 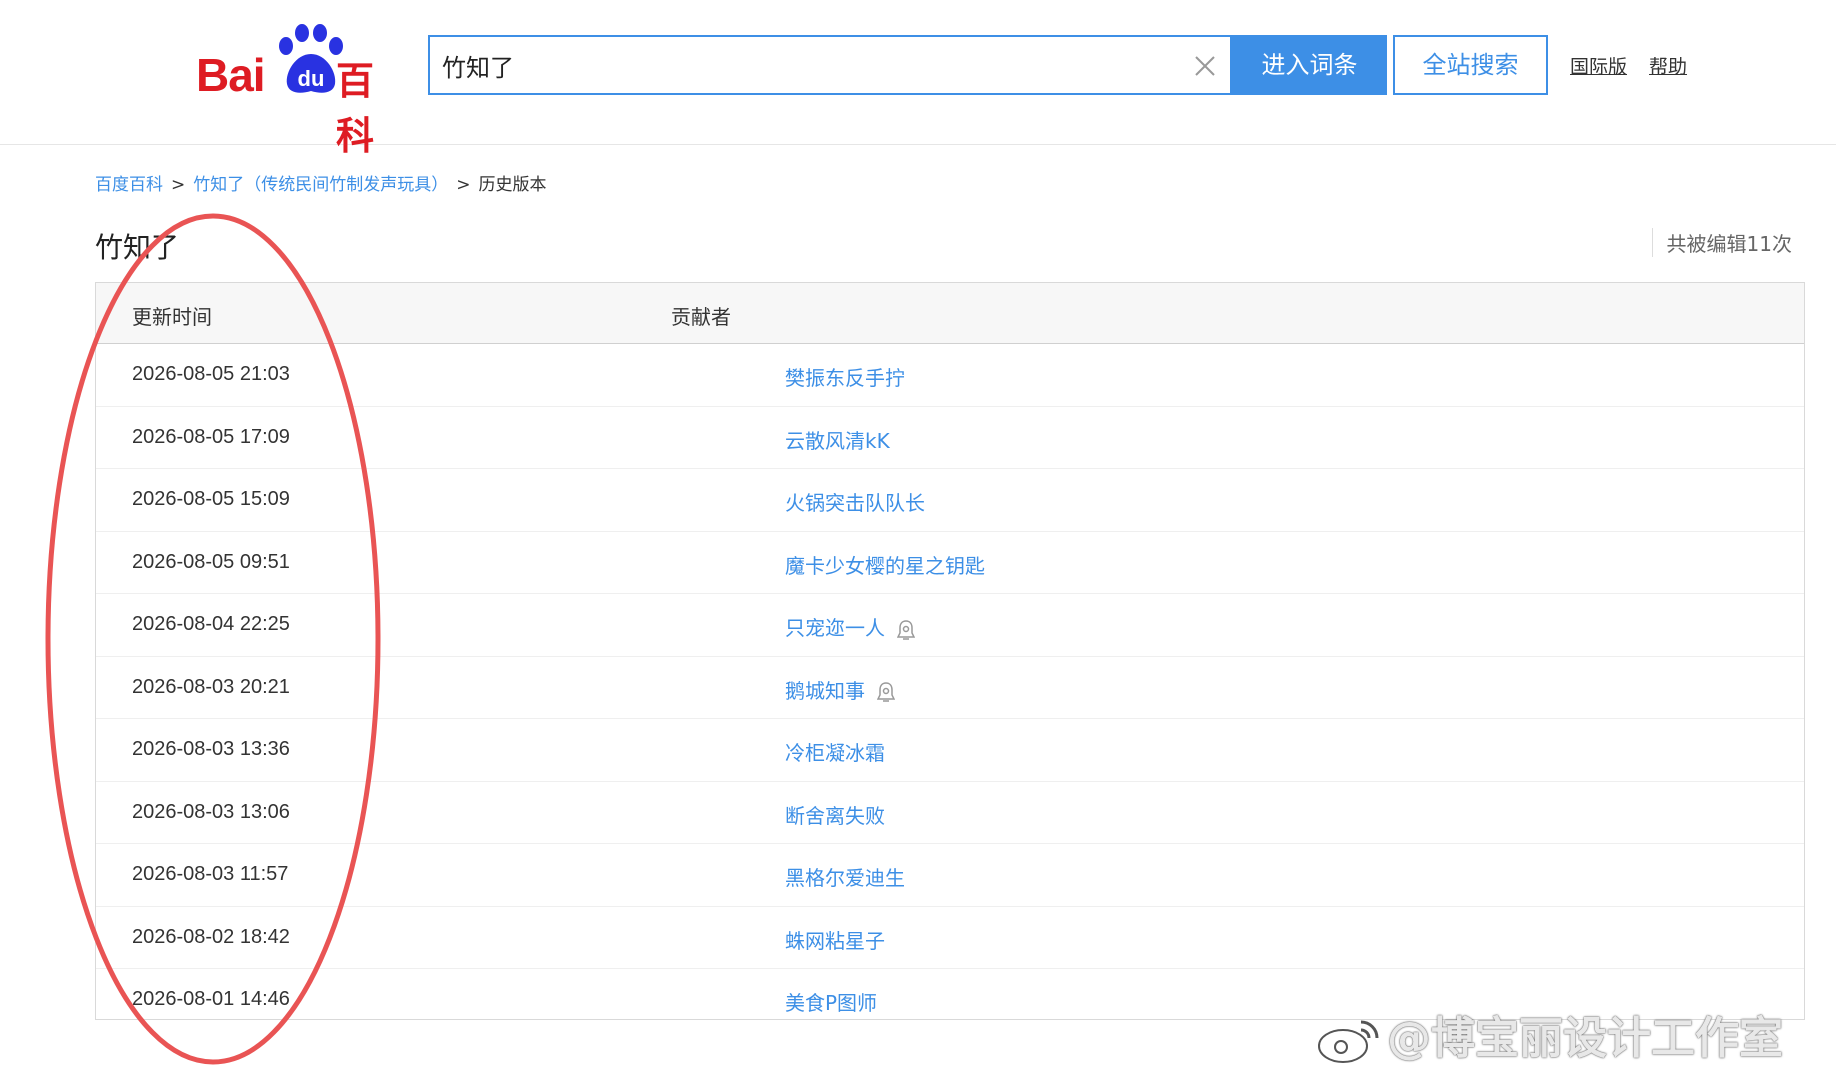 I want to click on contributor-link: 断舍离失败, so click(x=835, y=814).